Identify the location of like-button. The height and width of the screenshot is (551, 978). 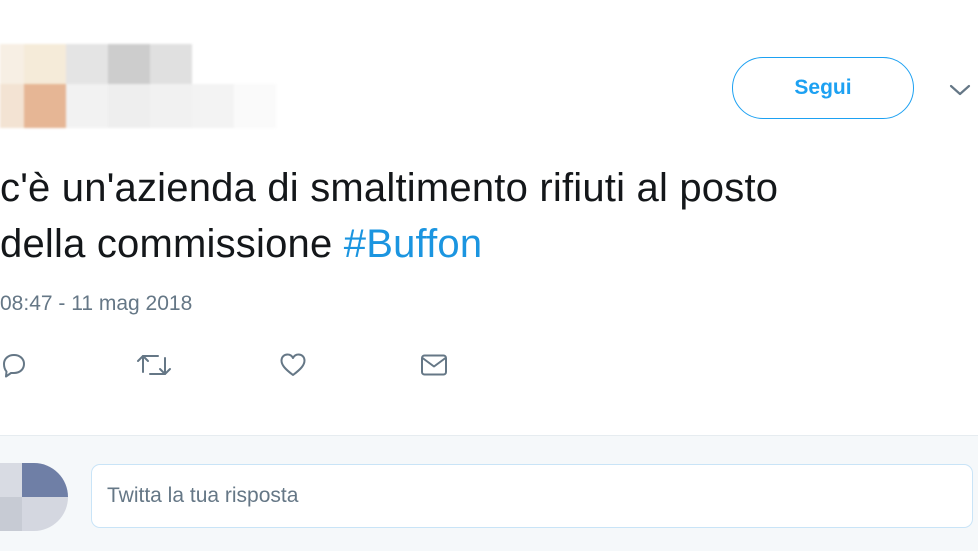
(293, 367).